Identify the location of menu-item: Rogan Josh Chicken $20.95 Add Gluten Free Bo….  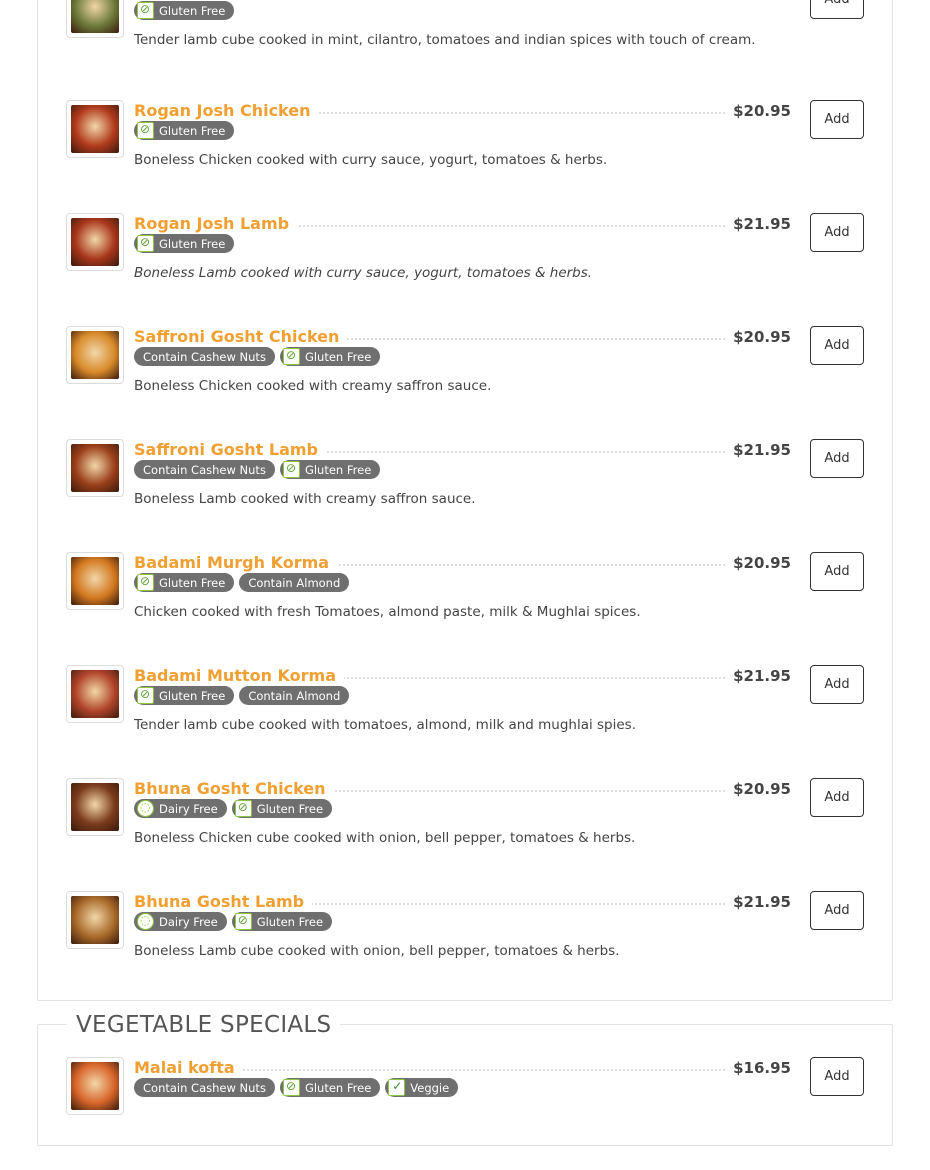
(465, 156).